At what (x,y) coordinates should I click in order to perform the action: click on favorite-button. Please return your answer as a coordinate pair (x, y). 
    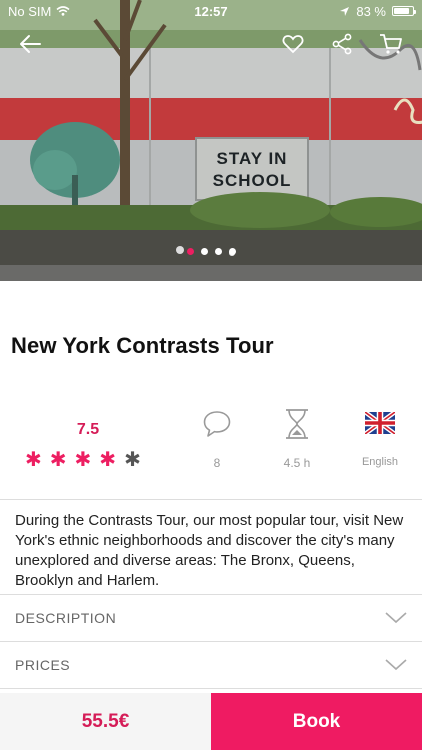
    Looking at the image, I should click on (293, 44).